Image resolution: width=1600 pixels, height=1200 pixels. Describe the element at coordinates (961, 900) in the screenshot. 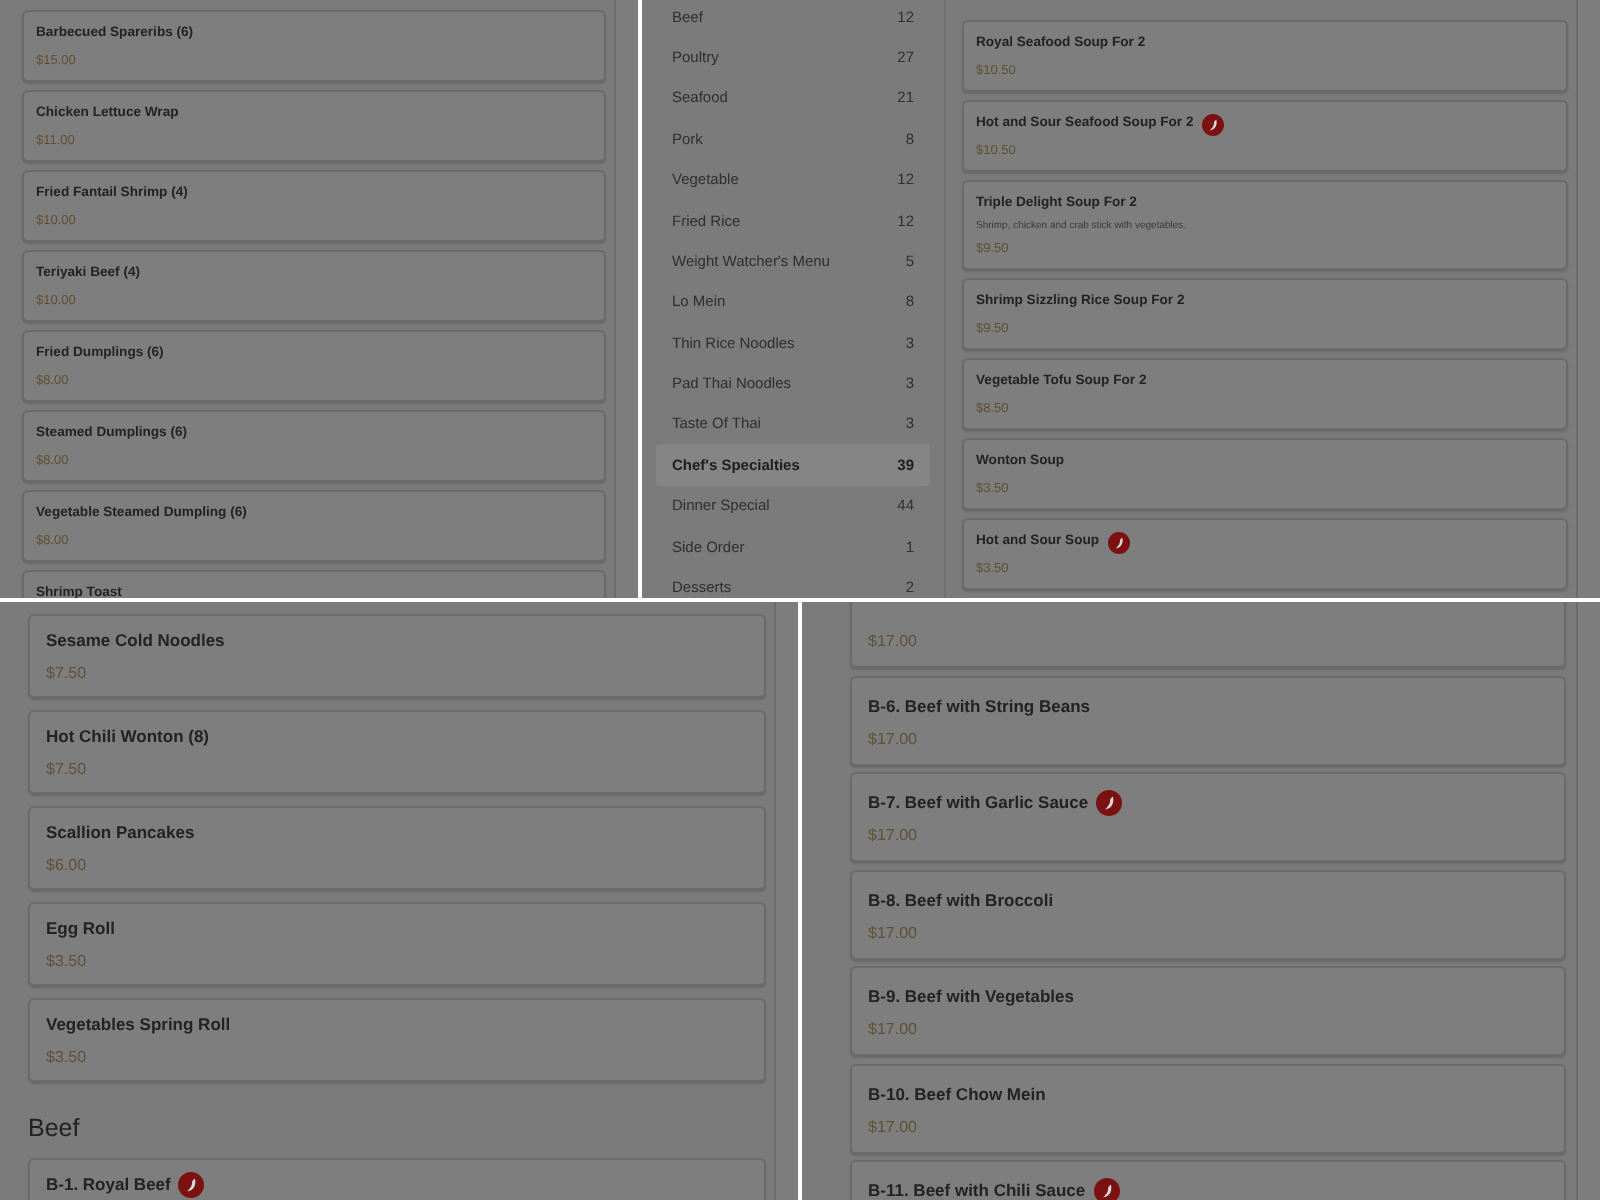

I see `item-name: B-8. Beef with Broccoli` at that location.